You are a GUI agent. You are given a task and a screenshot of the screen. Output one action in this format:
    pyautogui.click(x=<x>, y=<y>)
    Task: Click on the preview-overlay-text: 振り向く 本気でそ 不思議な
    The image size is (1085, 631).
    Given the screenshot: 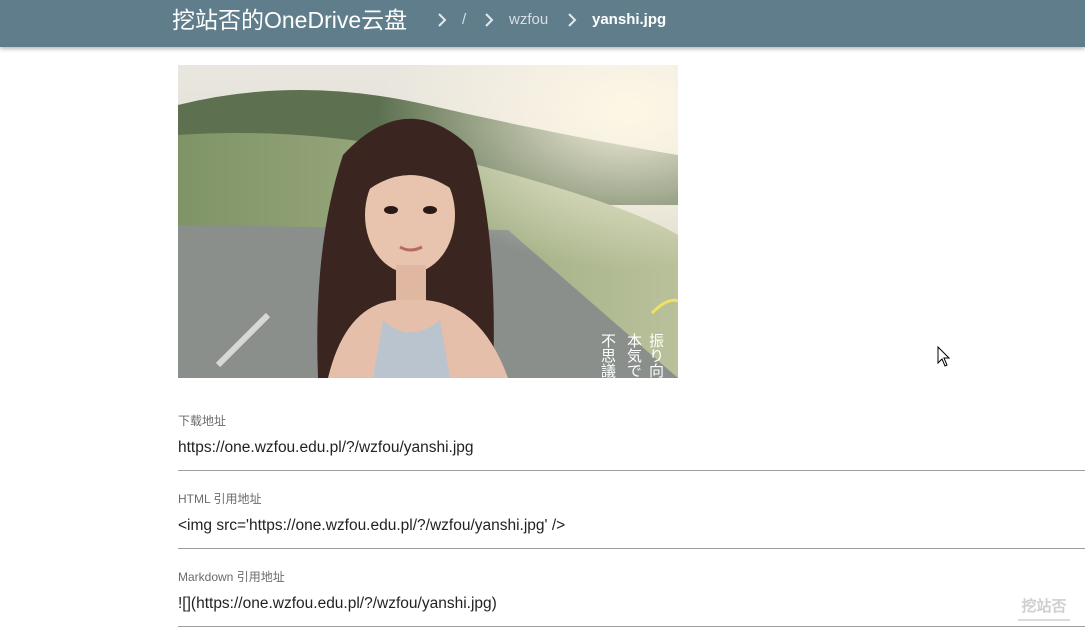 What is the action you would take?
    pyautogui.click(x=632, y=355)
    